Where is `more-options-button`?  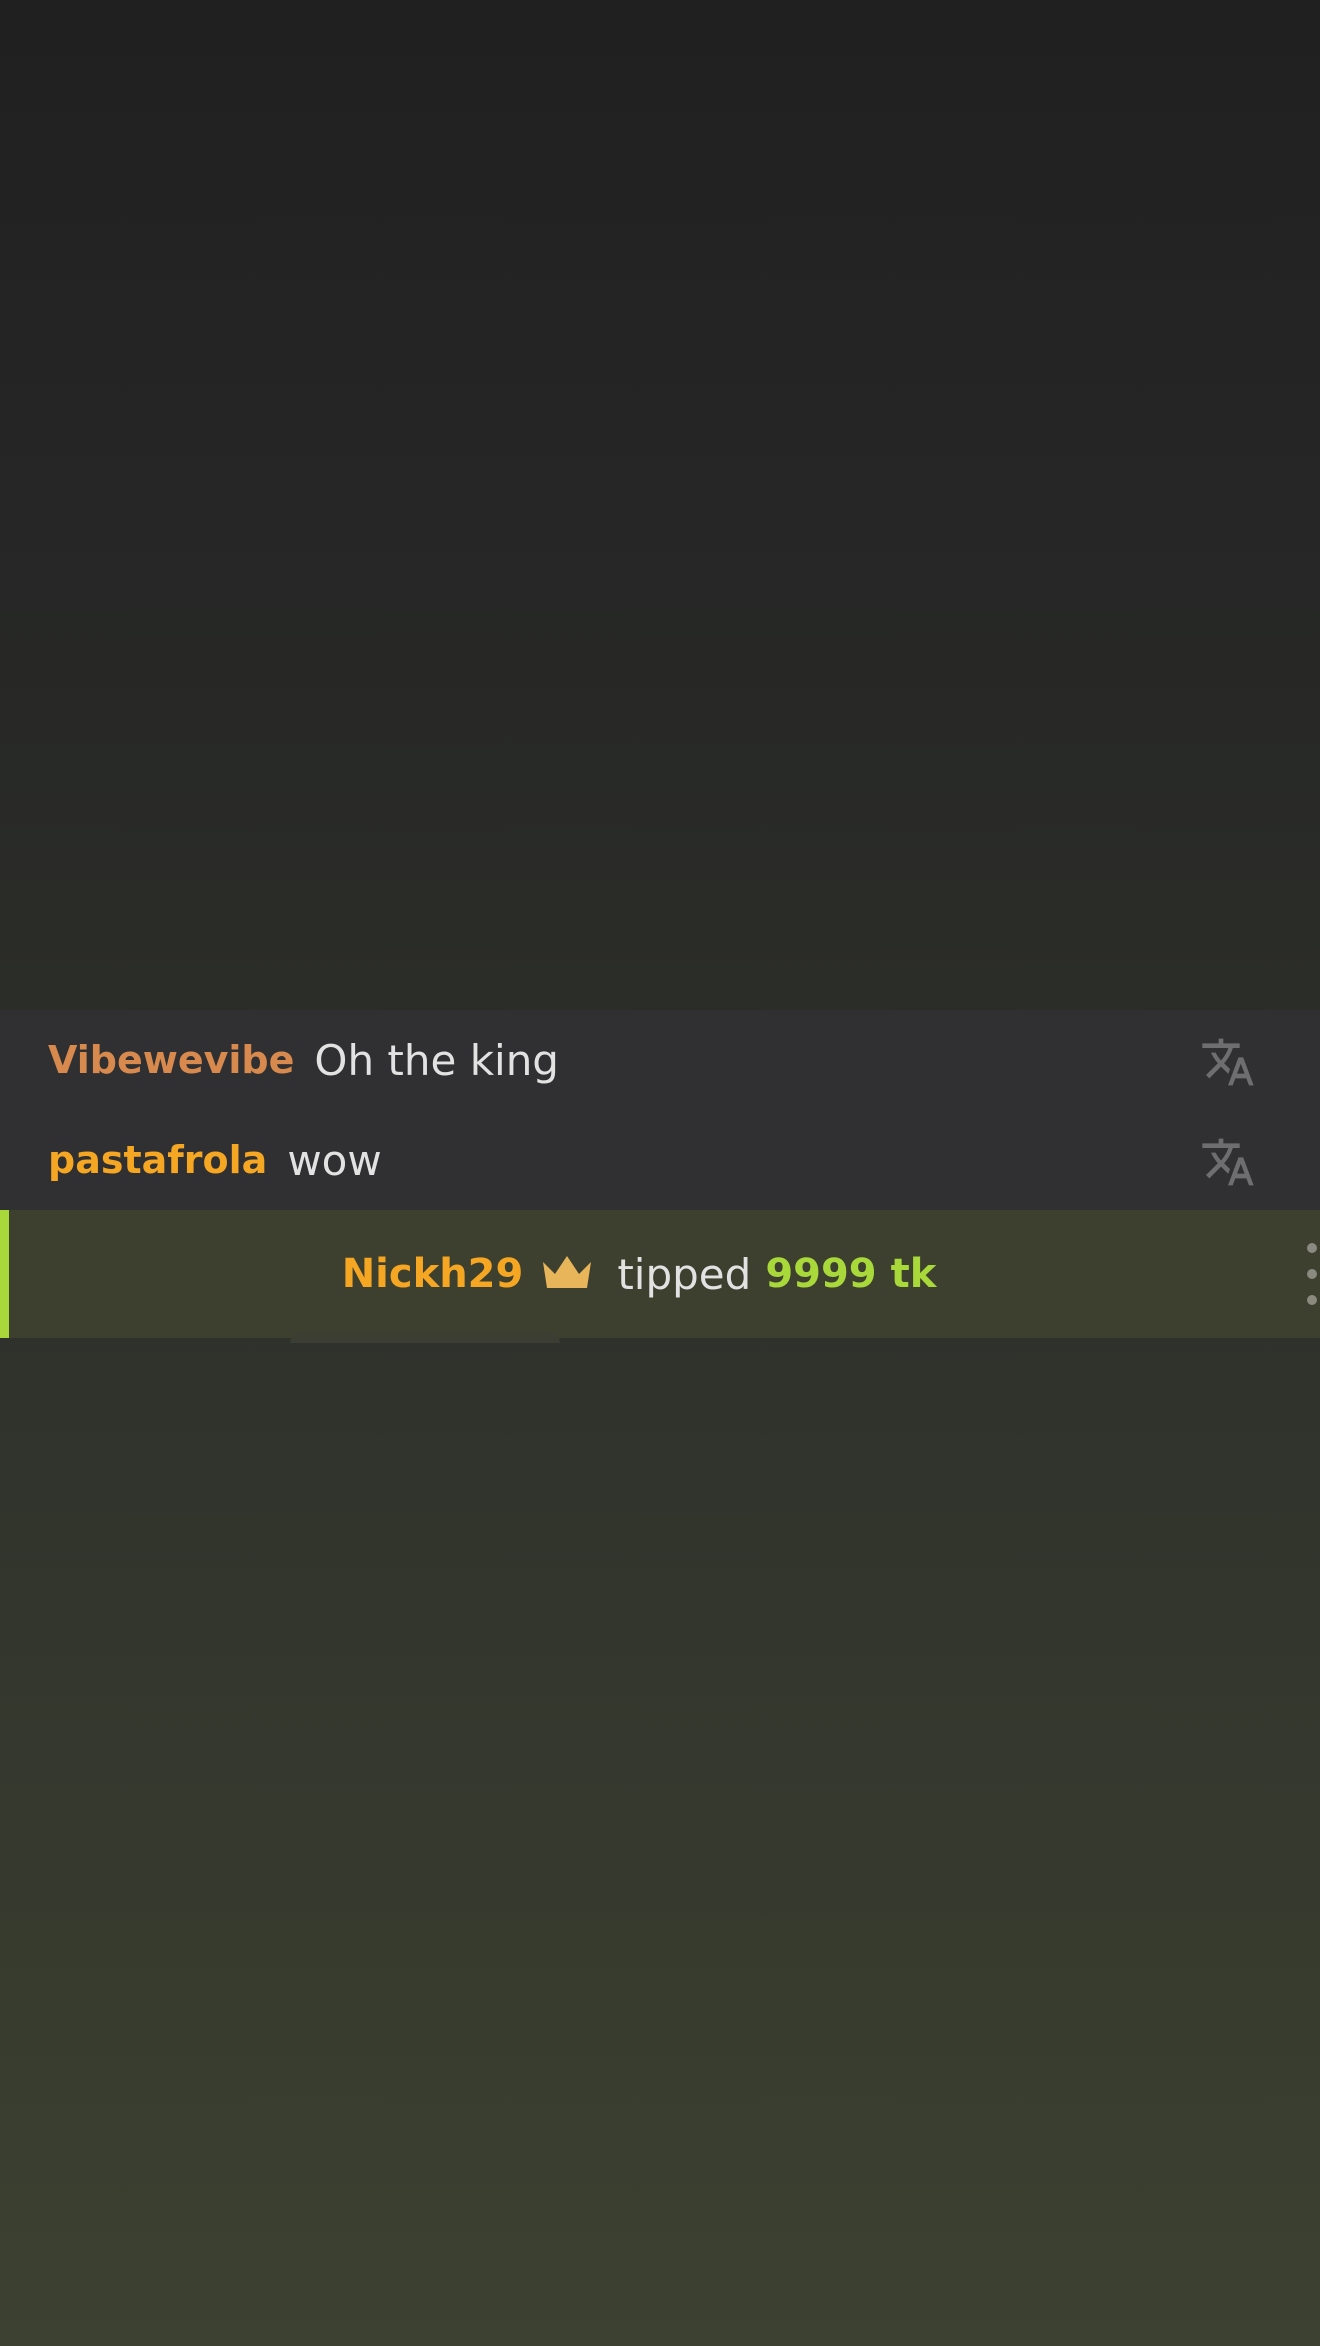
more-options-button is located at coordinates (1310, 1274).